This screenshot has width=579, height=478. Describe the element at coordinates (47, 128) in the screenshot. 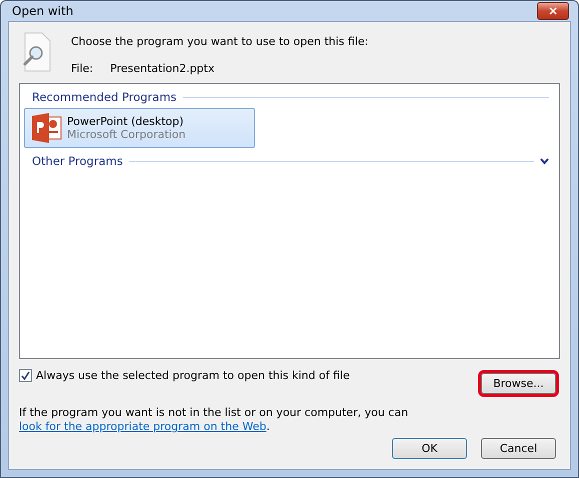

I see `presentation-app-icon` at that location.